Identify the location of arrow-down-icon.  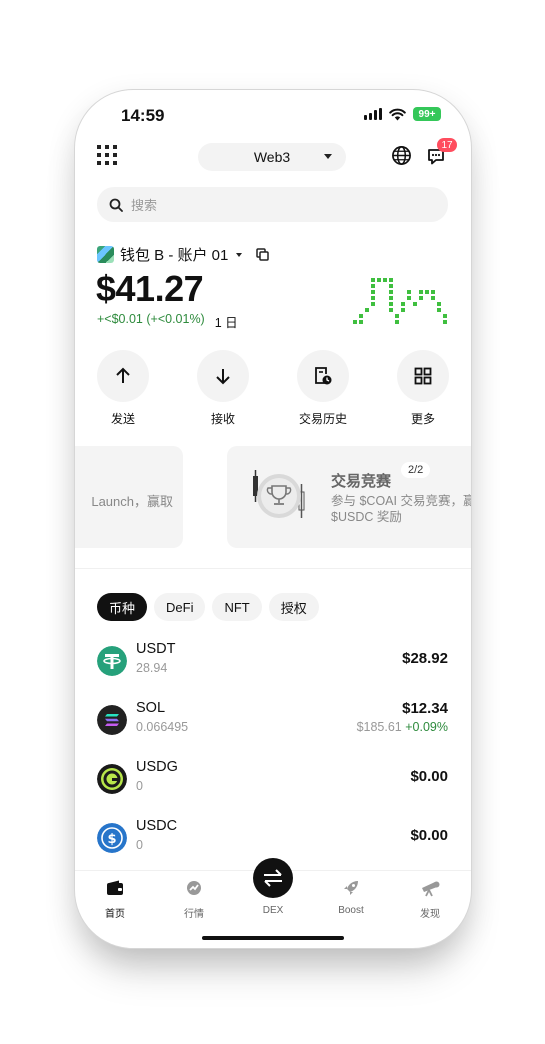
(223, 377).